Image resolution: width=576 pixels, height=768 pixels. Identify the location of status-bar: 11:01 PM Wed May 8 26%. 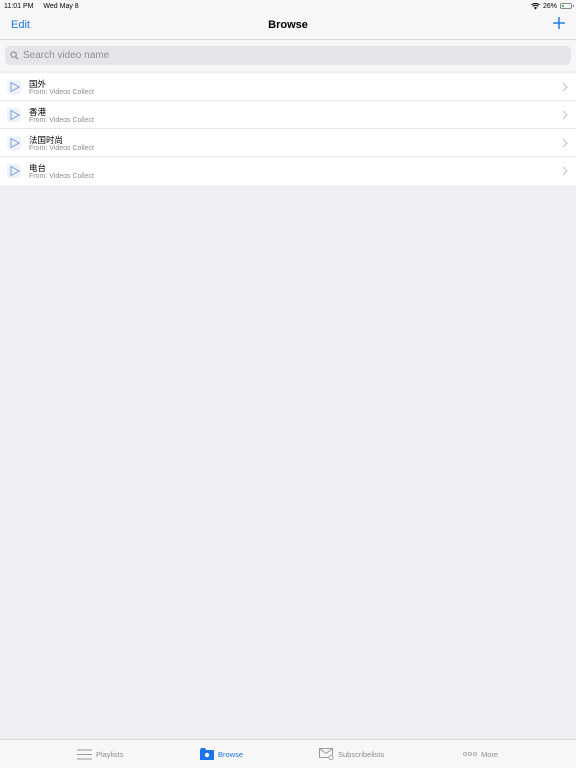
(288, 6).